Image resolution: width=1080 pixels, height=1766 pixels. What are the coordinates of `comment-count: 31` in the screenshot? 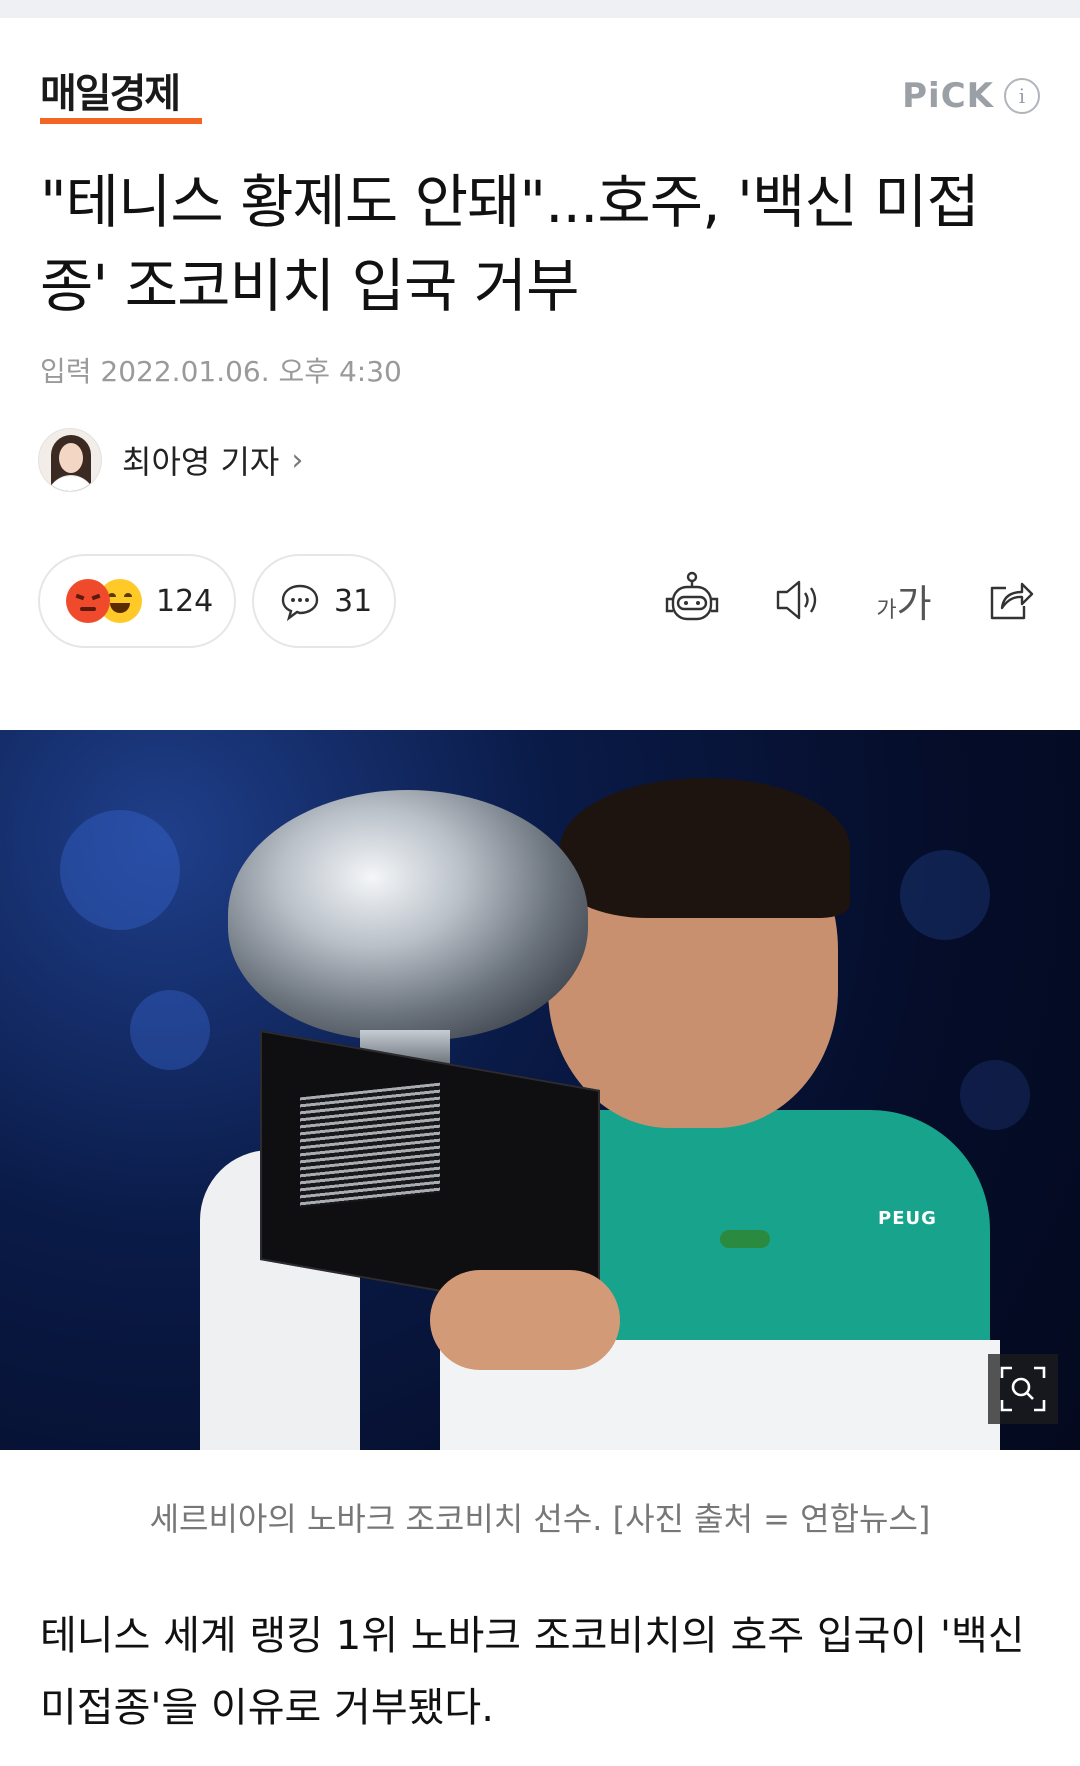 It's located at (353, 601).